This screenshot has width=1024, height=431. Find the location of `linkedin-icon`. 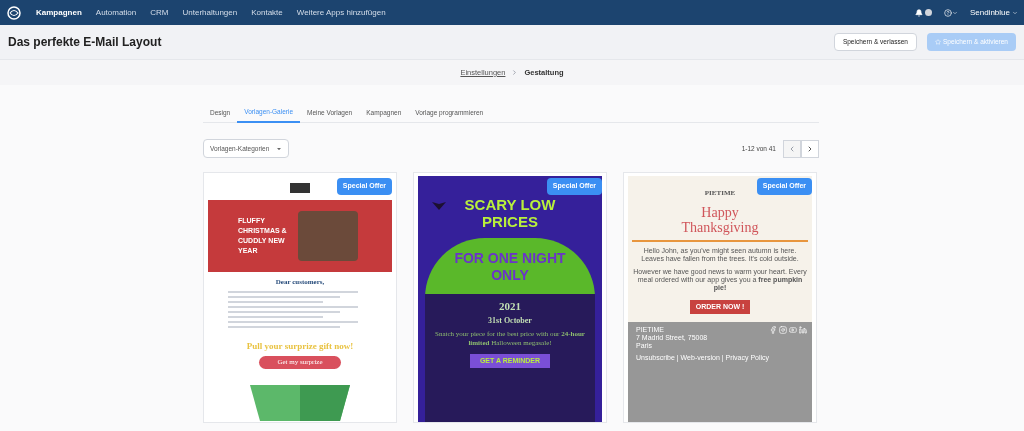

linkedin-icon is located at coordinates (803, 330).